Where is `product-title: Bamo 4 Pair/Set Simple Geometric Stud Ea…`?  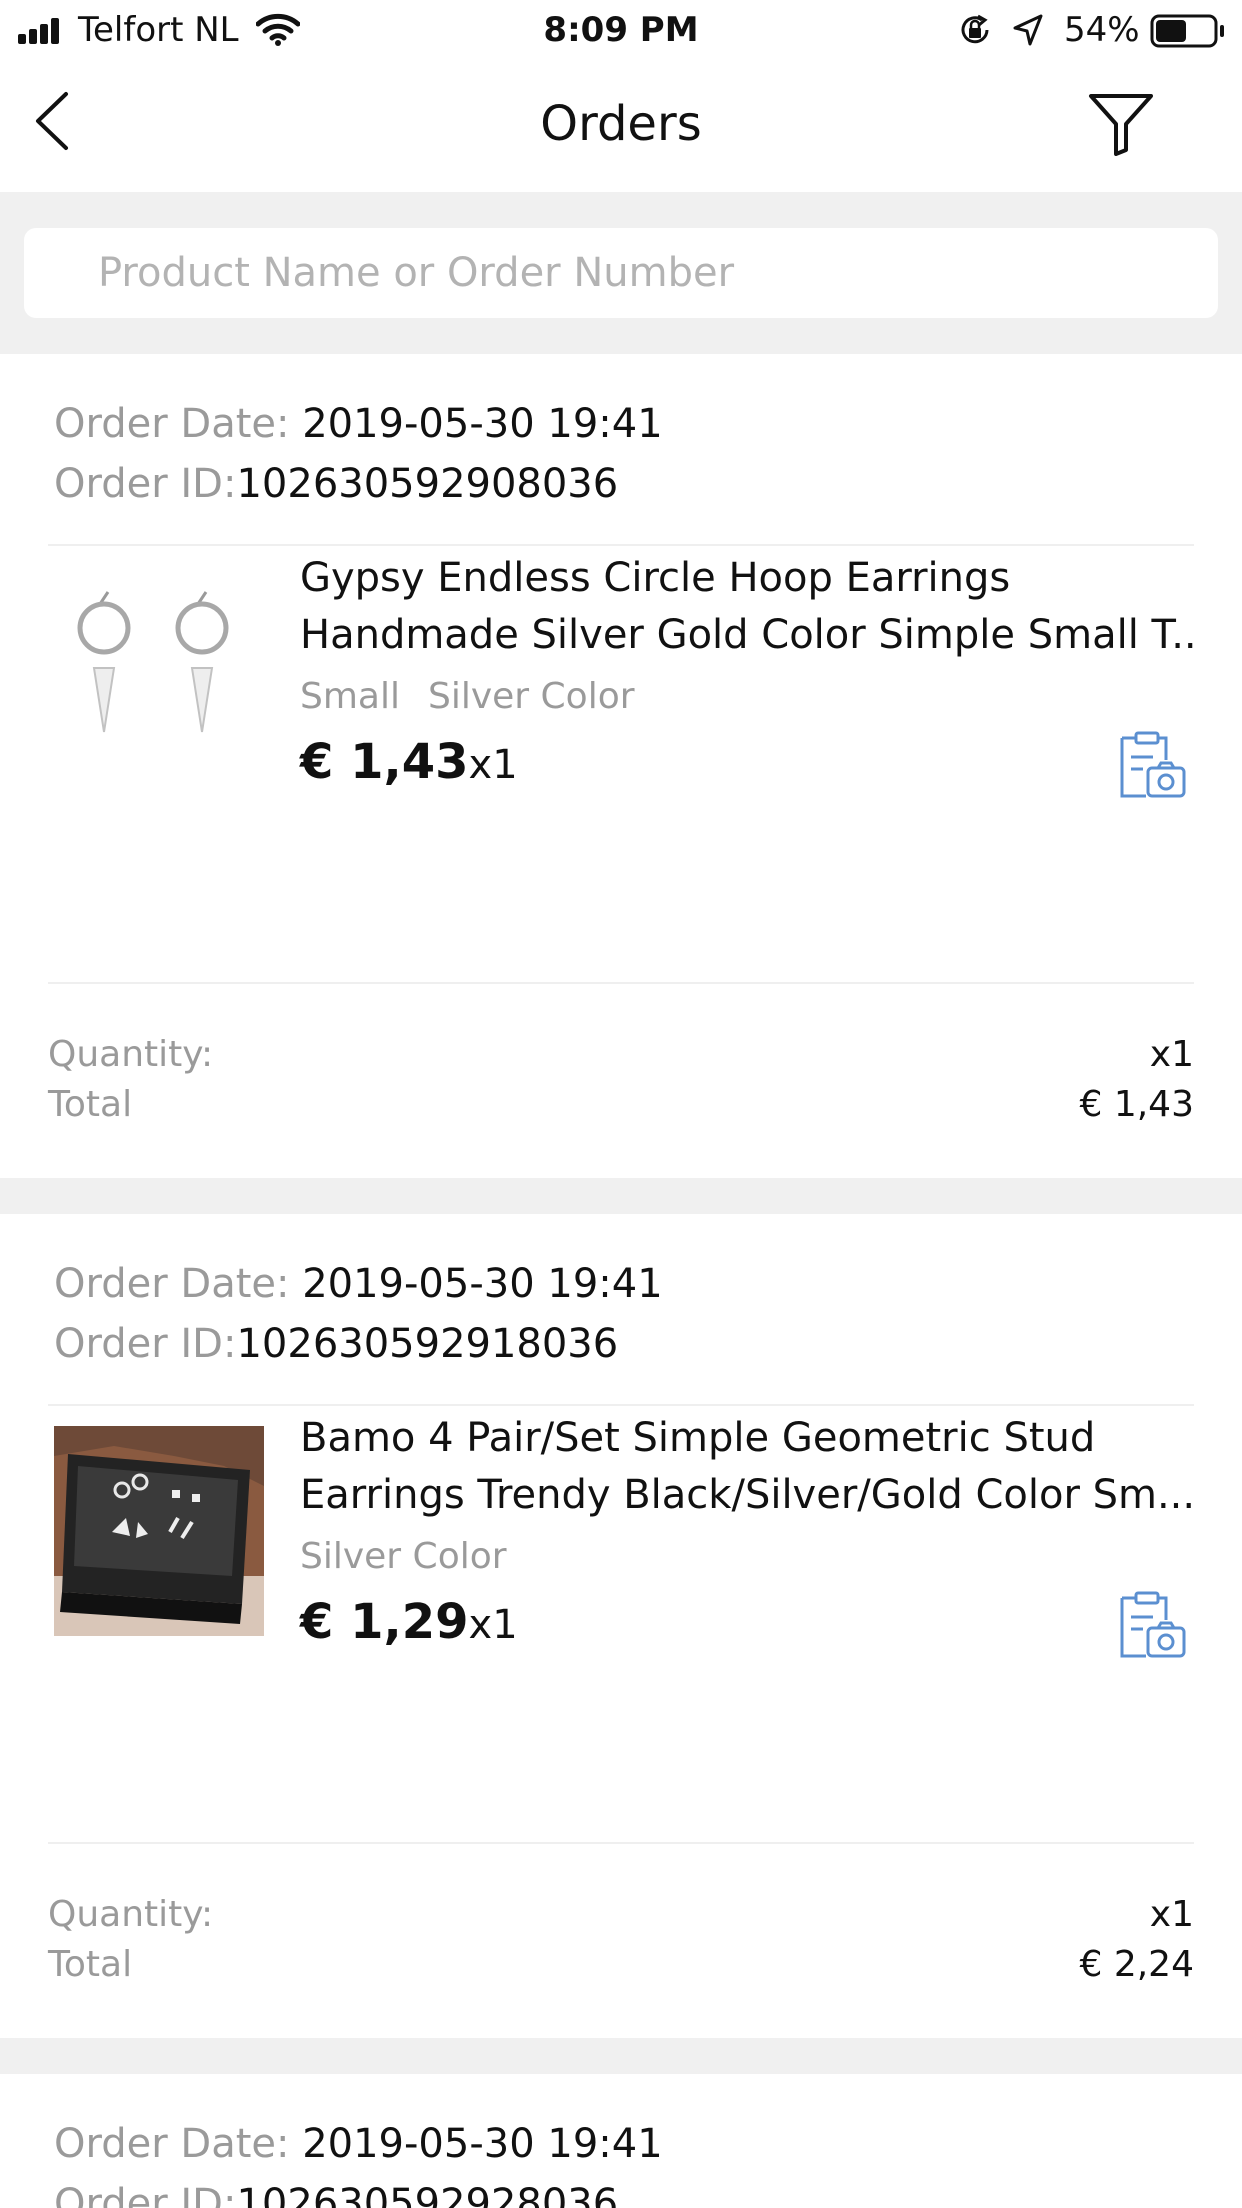 product-title: Bamo 4 Pair/Set Simple Geometric Stud Ea… is located at coordinates (750, 1467).